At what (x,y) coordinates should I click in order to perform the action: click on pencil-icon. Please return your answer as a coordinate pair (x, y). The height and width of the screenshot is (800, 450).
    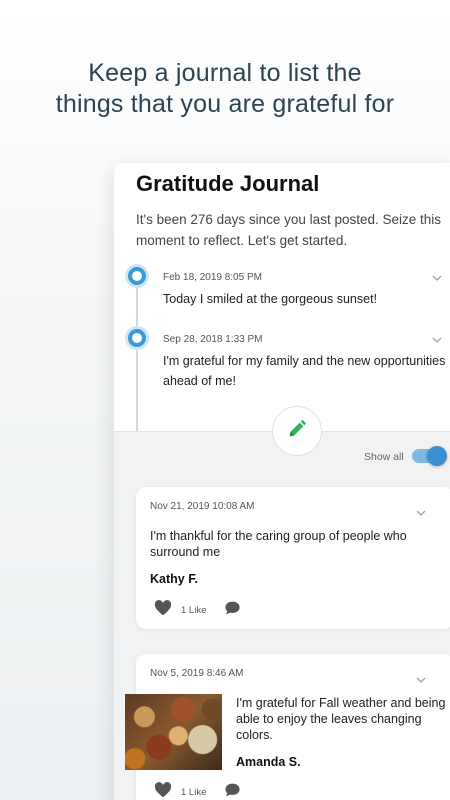
    Looking at the image, I should click on (297, 431).